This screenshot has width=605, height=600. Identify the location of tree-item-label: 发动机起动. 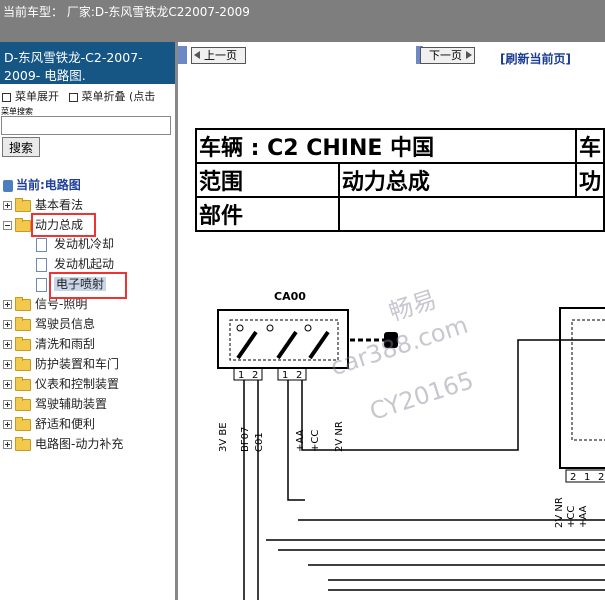
(84, 264).